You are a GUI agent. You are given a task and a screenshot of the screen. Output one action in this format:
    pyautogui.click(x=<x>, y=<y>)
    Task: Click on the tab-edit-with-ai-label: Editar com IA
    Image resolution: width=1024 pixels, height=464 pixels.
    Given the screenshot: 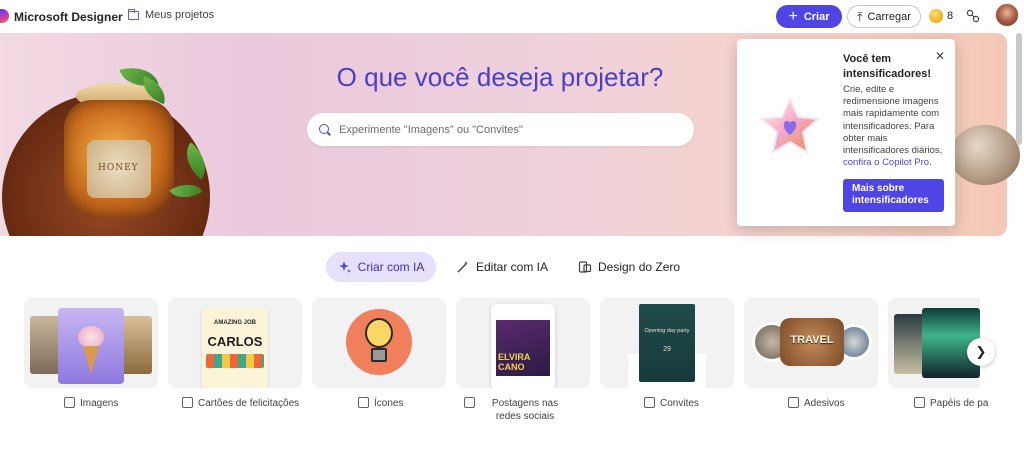 What is the action you would take?
    pyautogui.click(x=512, y=267)
    